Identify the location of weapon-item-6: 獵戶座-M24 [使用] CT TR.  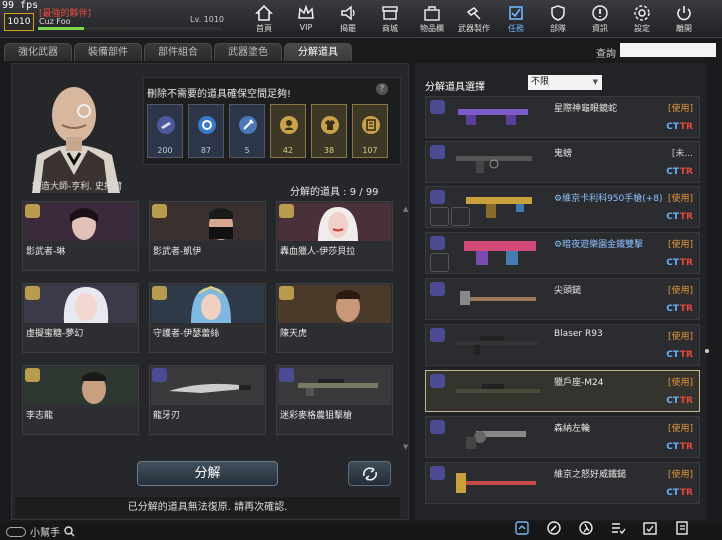
(562, 391).